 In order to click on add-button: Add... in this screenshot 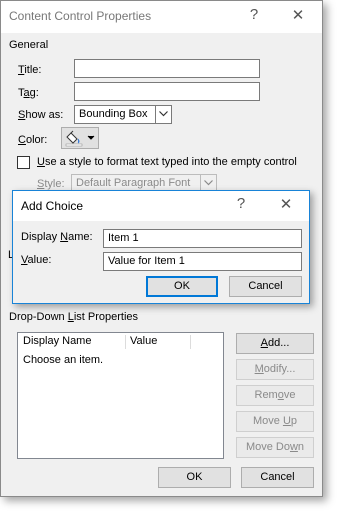, I will do `click(275, 343)`.